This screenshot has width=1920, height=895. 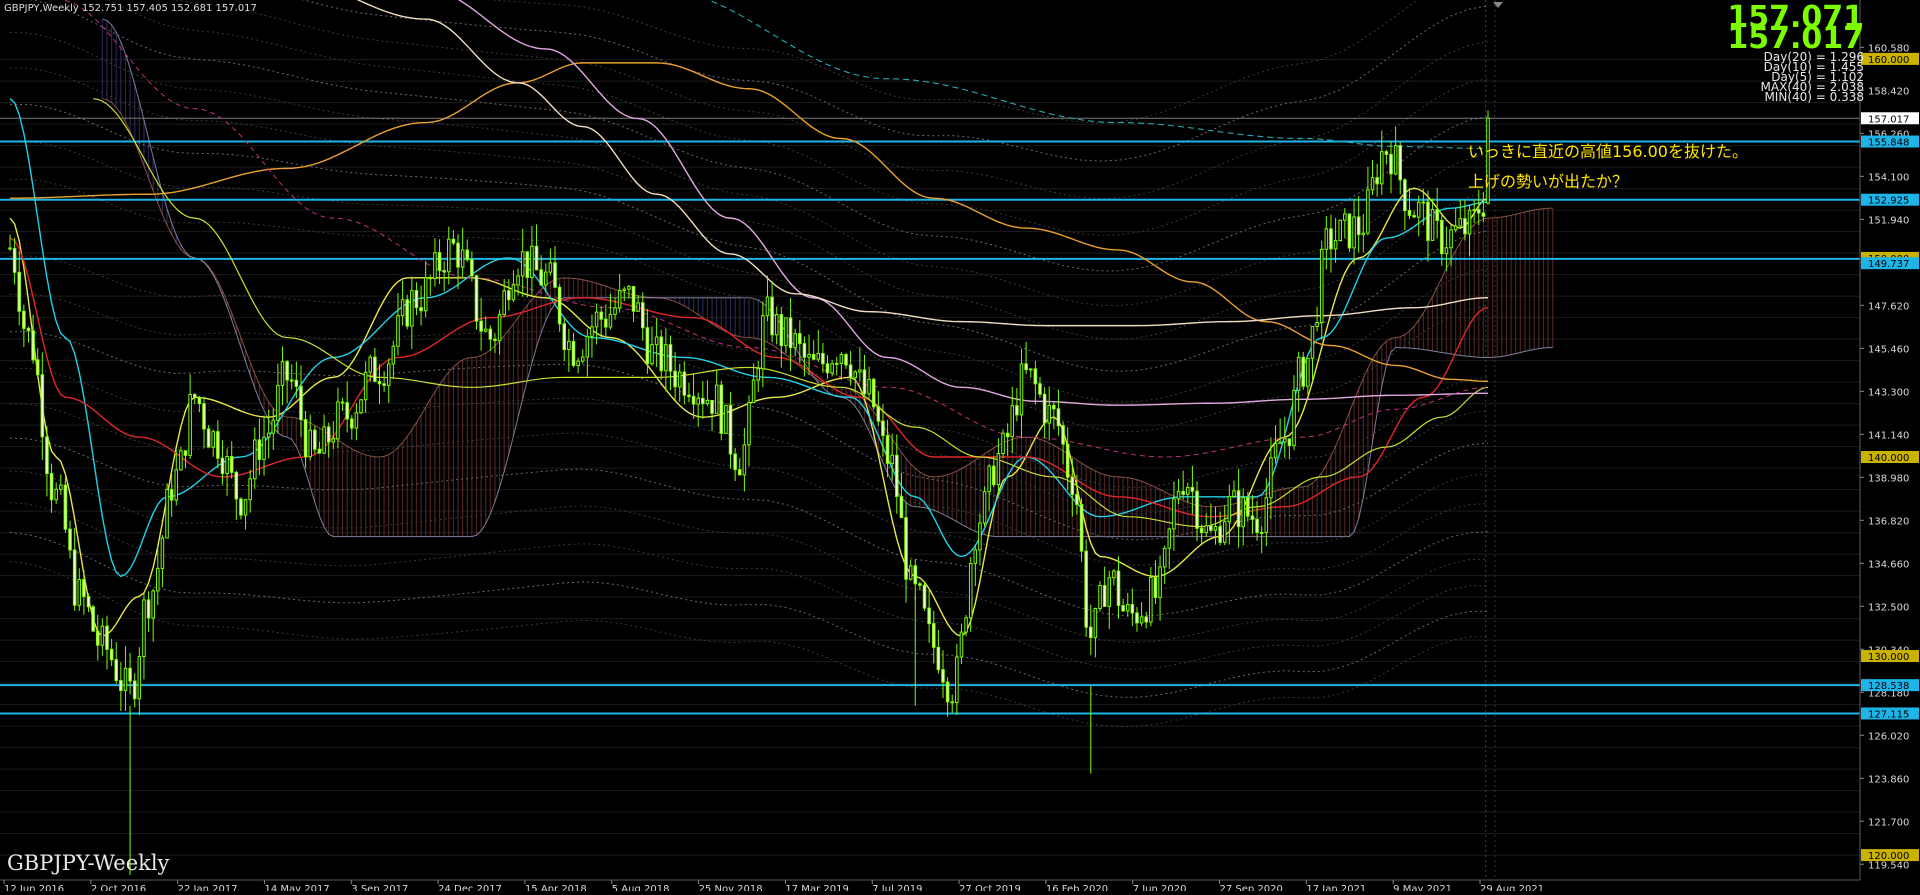 What do you see at coordinates (1888, 91) in the screenshot?
I see `y-tick-label: 158.420` at bounding box center [1888, 91].